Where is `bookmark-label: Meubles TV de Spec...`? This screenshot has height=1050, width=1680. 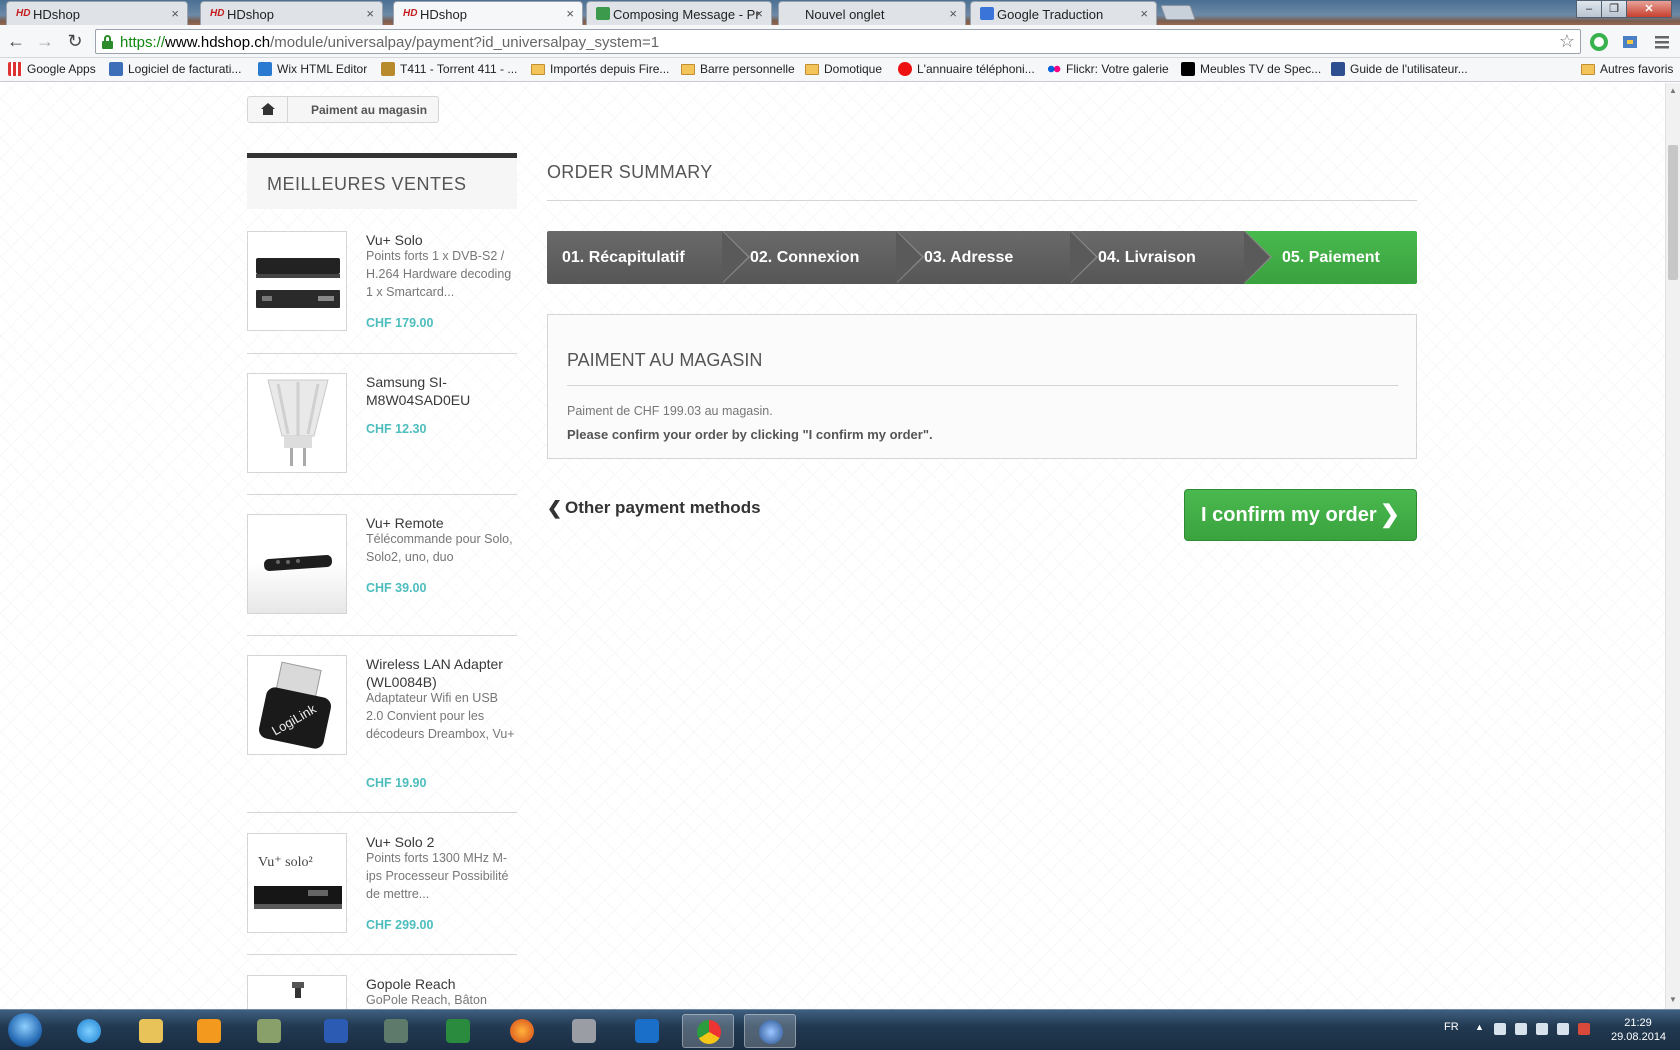
bookmark-label: Meubles TV de Spec... is located at coordinates (1261, 69).